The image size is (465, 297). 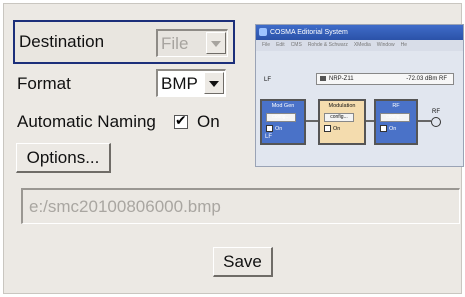 What do you see at coordinates (175, 43) in the screenshot?
I see `destination-value: File` at bounding box center [175, 43].